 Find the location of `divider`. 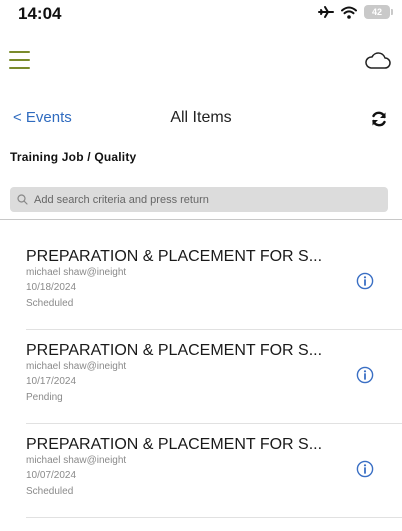

divider is located at coordinates (201, 219).